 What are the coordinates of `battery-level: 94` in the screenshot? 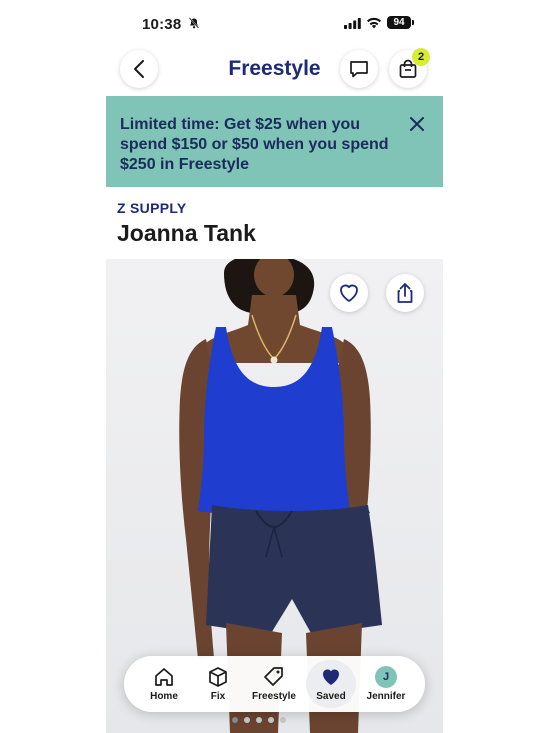 It's located at (399, 22).